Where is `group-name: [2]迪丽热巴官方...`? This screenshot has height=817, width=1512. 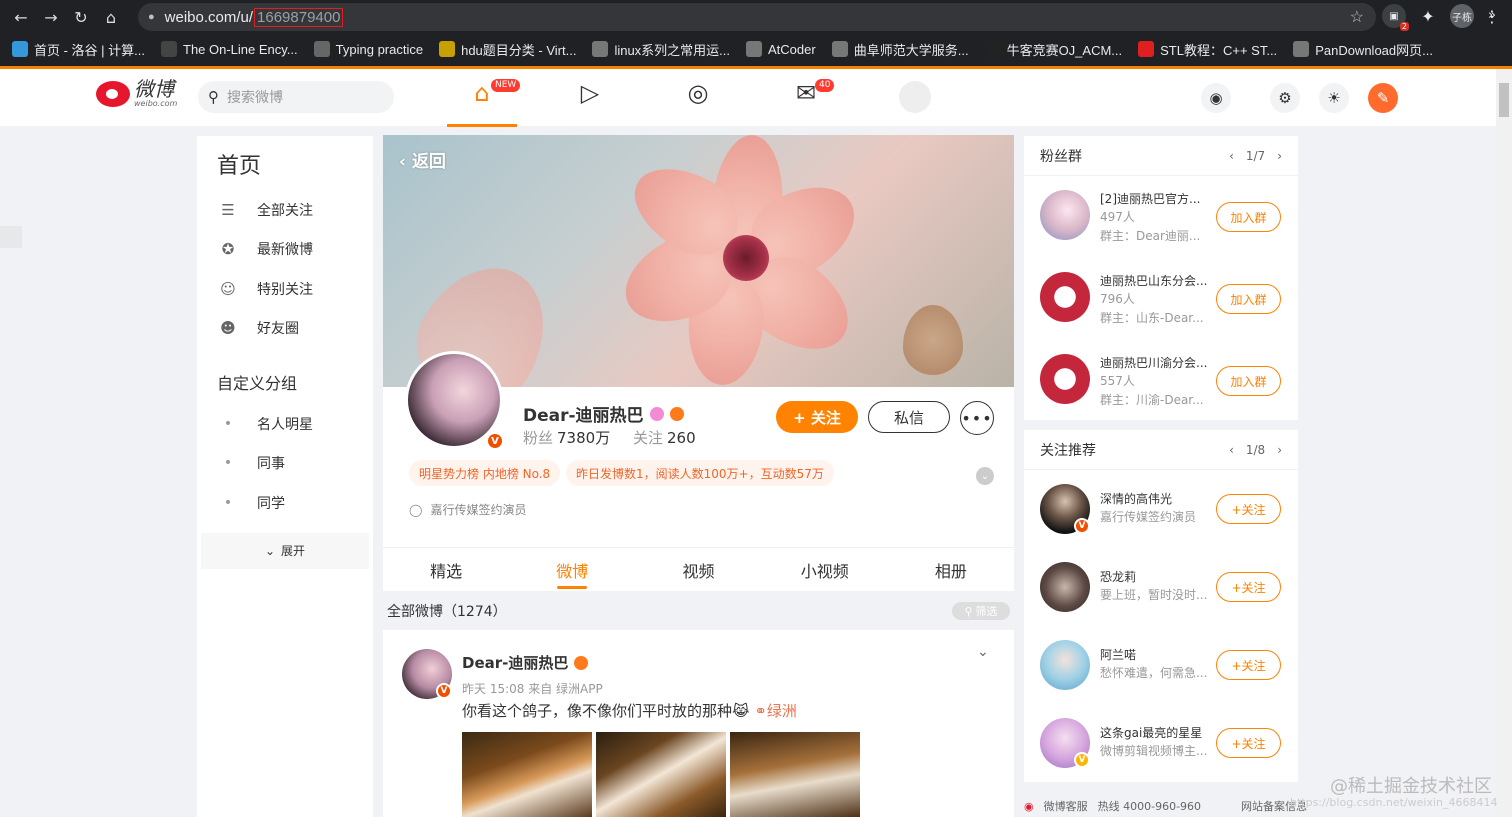
group-name: [2]迪丽热巴官方... is located at coordinates (1155, 198).